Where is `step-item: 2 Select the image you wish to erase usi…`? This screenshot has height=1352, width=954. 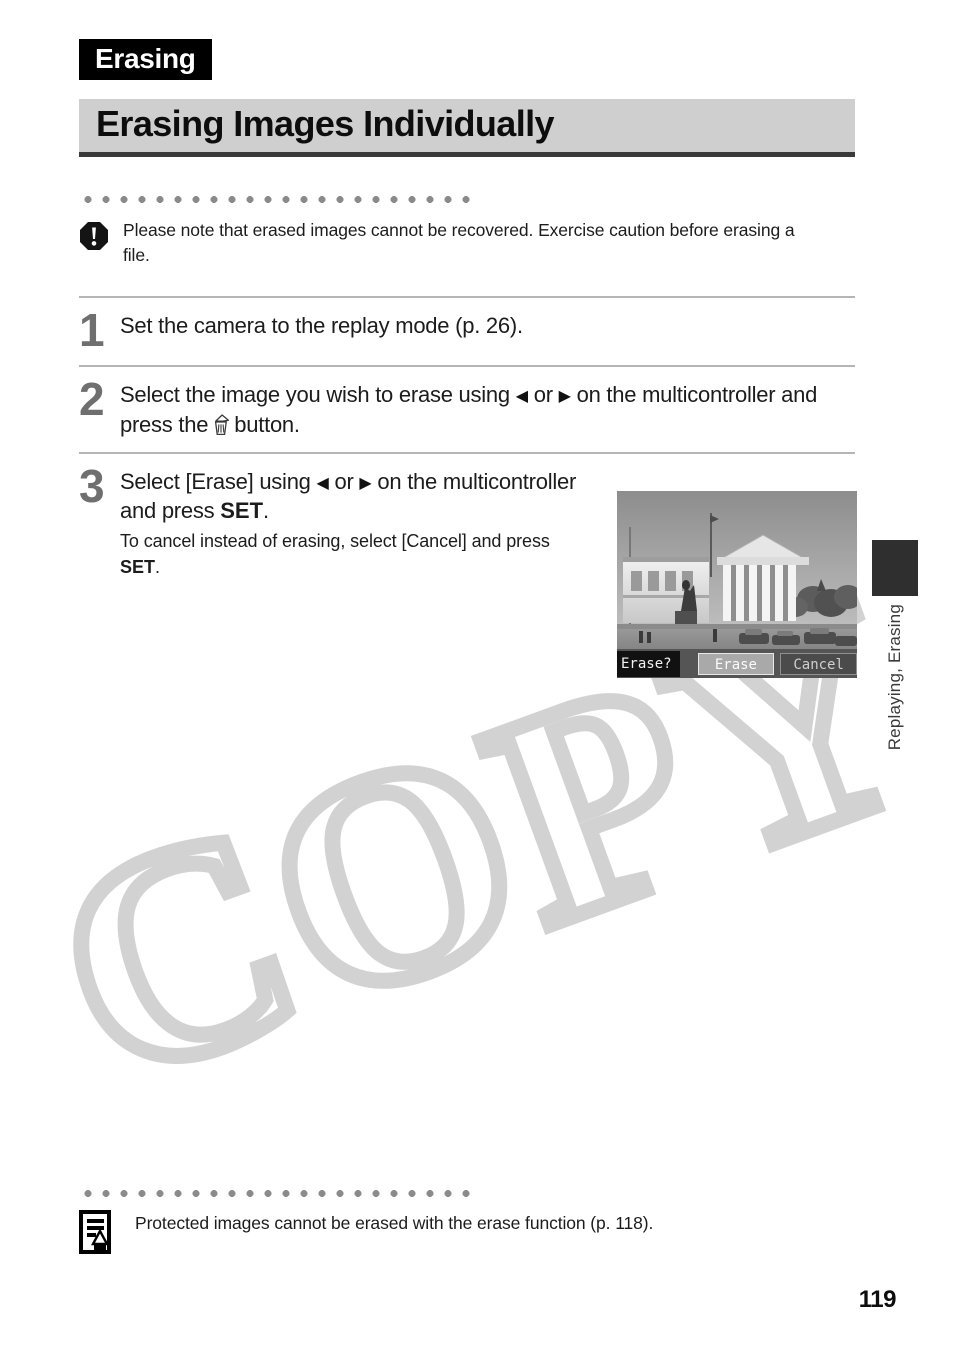 step-item: 2 Select the image you wish to erase usi… is located at coordinates (467, 408).